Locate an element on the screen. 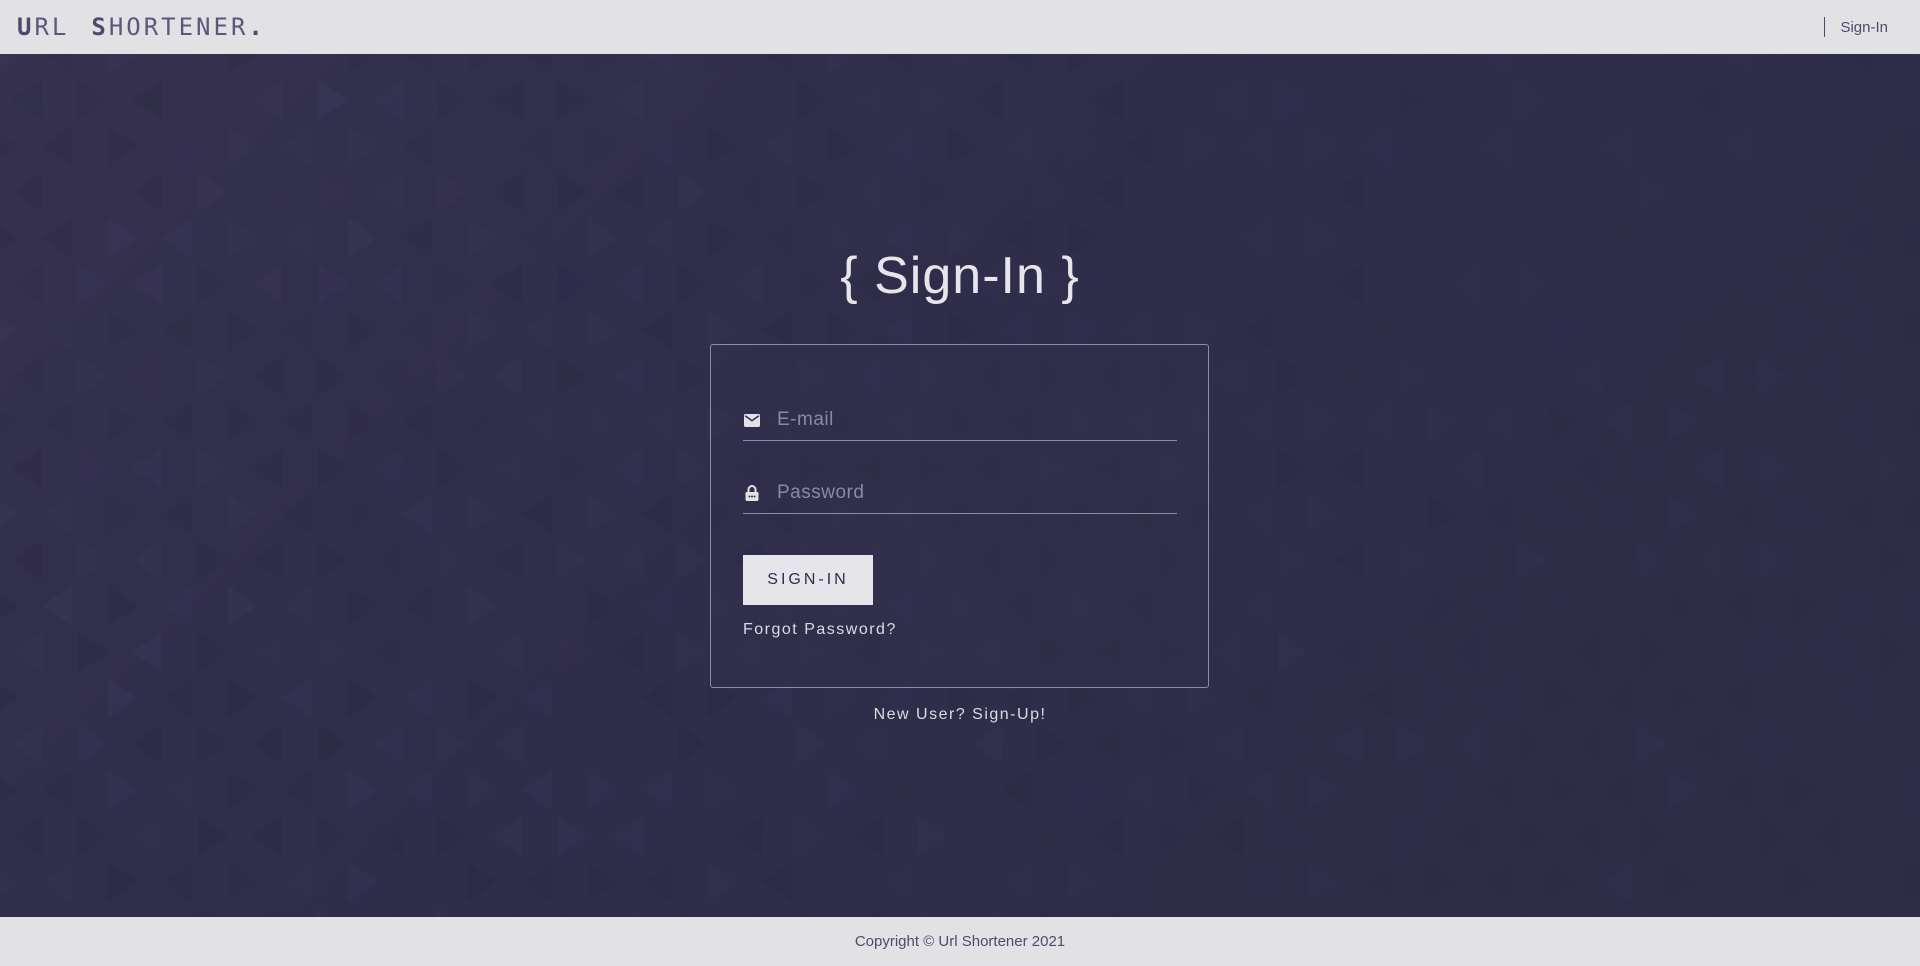 The width and height of the screenshot is (1920, 966). forgot-password-link: Forgot Password? is located at coordinates (820, 630).